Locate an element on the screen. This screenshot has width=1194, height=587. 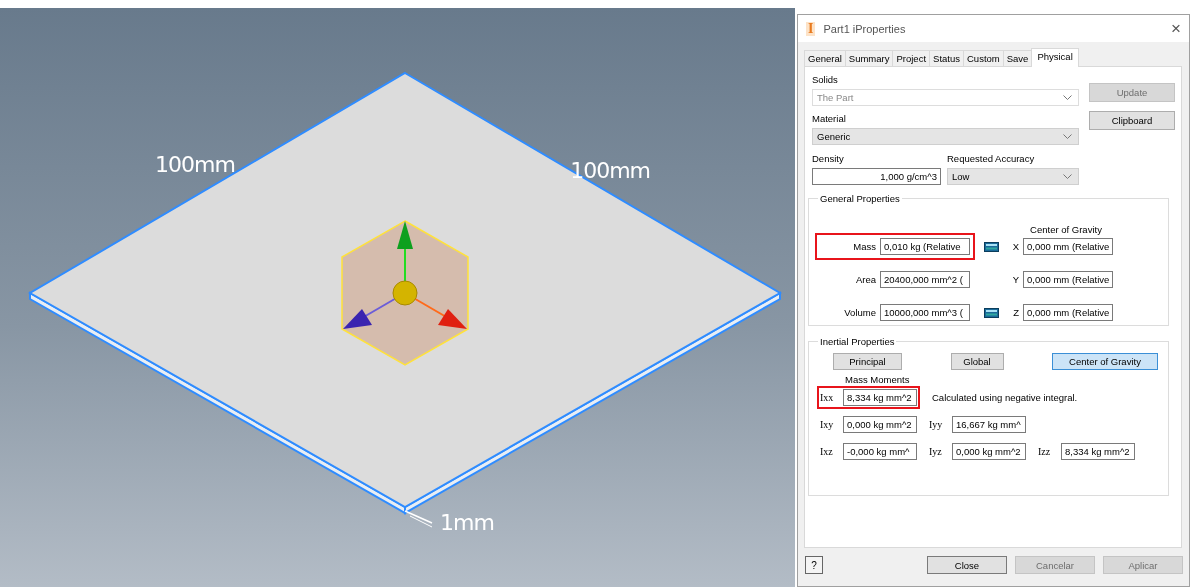
field-label: Ixz is located at coordinates (827, 451).